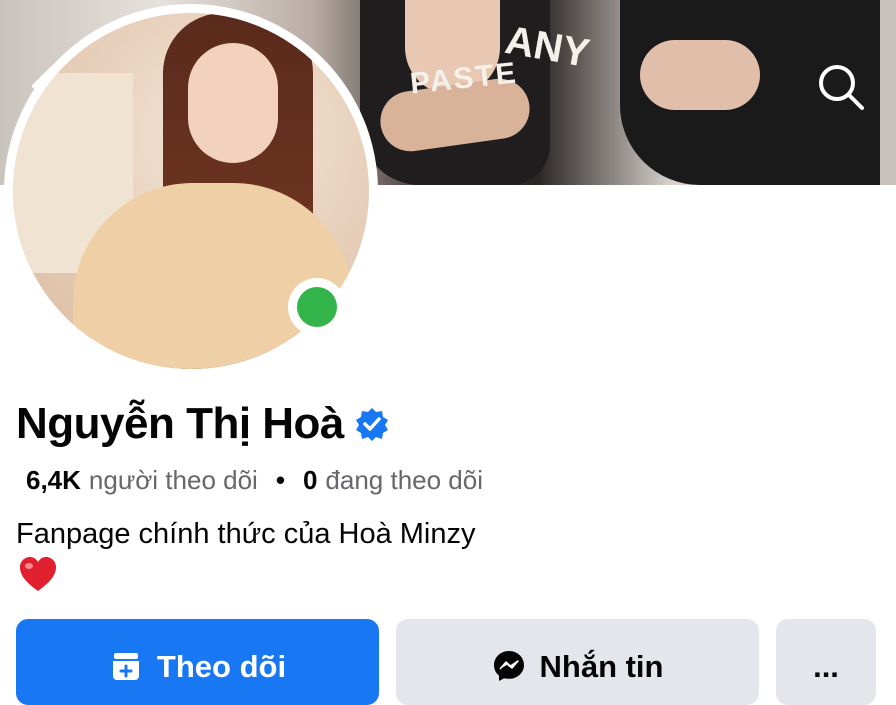 This screenshot has width=896, height=705. I want to click on following-label: đang theo dõi, so click(404, 480).